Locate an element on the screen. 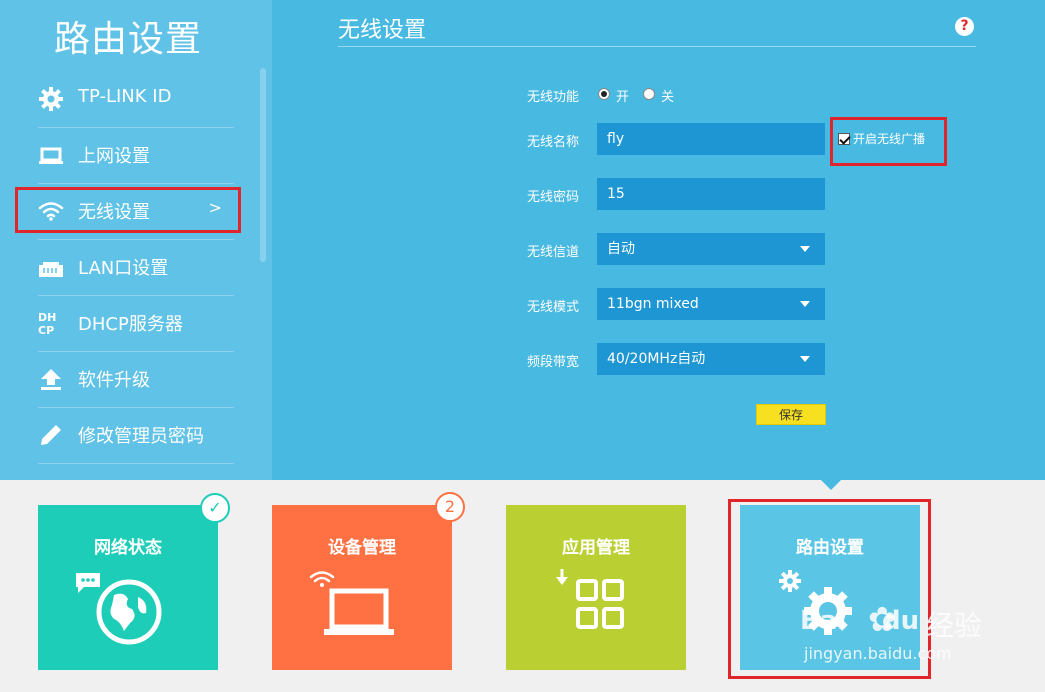 This screenshot has width=1045, height=692. tile-title: 应用管理 is located at coordinates (596, 548).